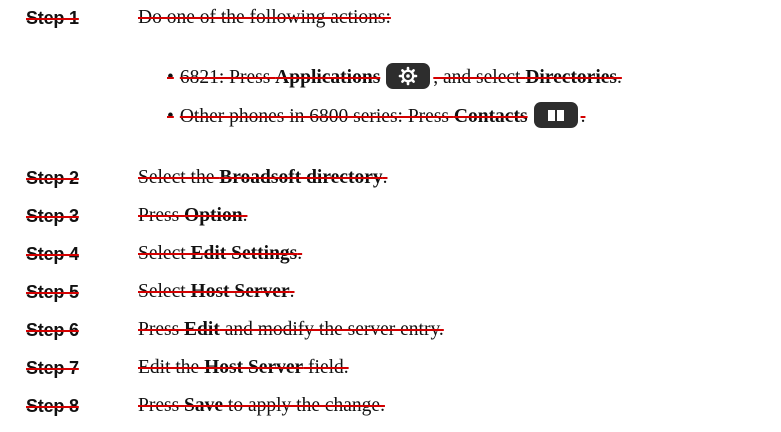 The width and height of the screenshot is (781, 432). I want to click on step-5-row: Step 5 Select Host Server., so click(390, 292).